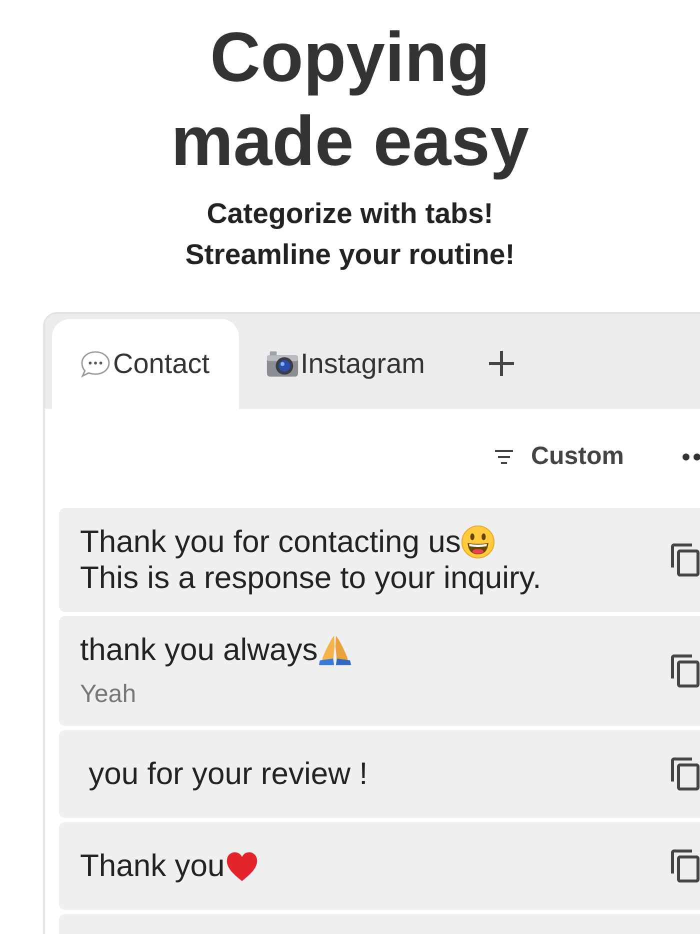 This screenshot has height=934, width=700. What do you see at coordinates (379, 774) in the screenshot?
I see `template-card: you for your review !` at bounding box center [379, 774].